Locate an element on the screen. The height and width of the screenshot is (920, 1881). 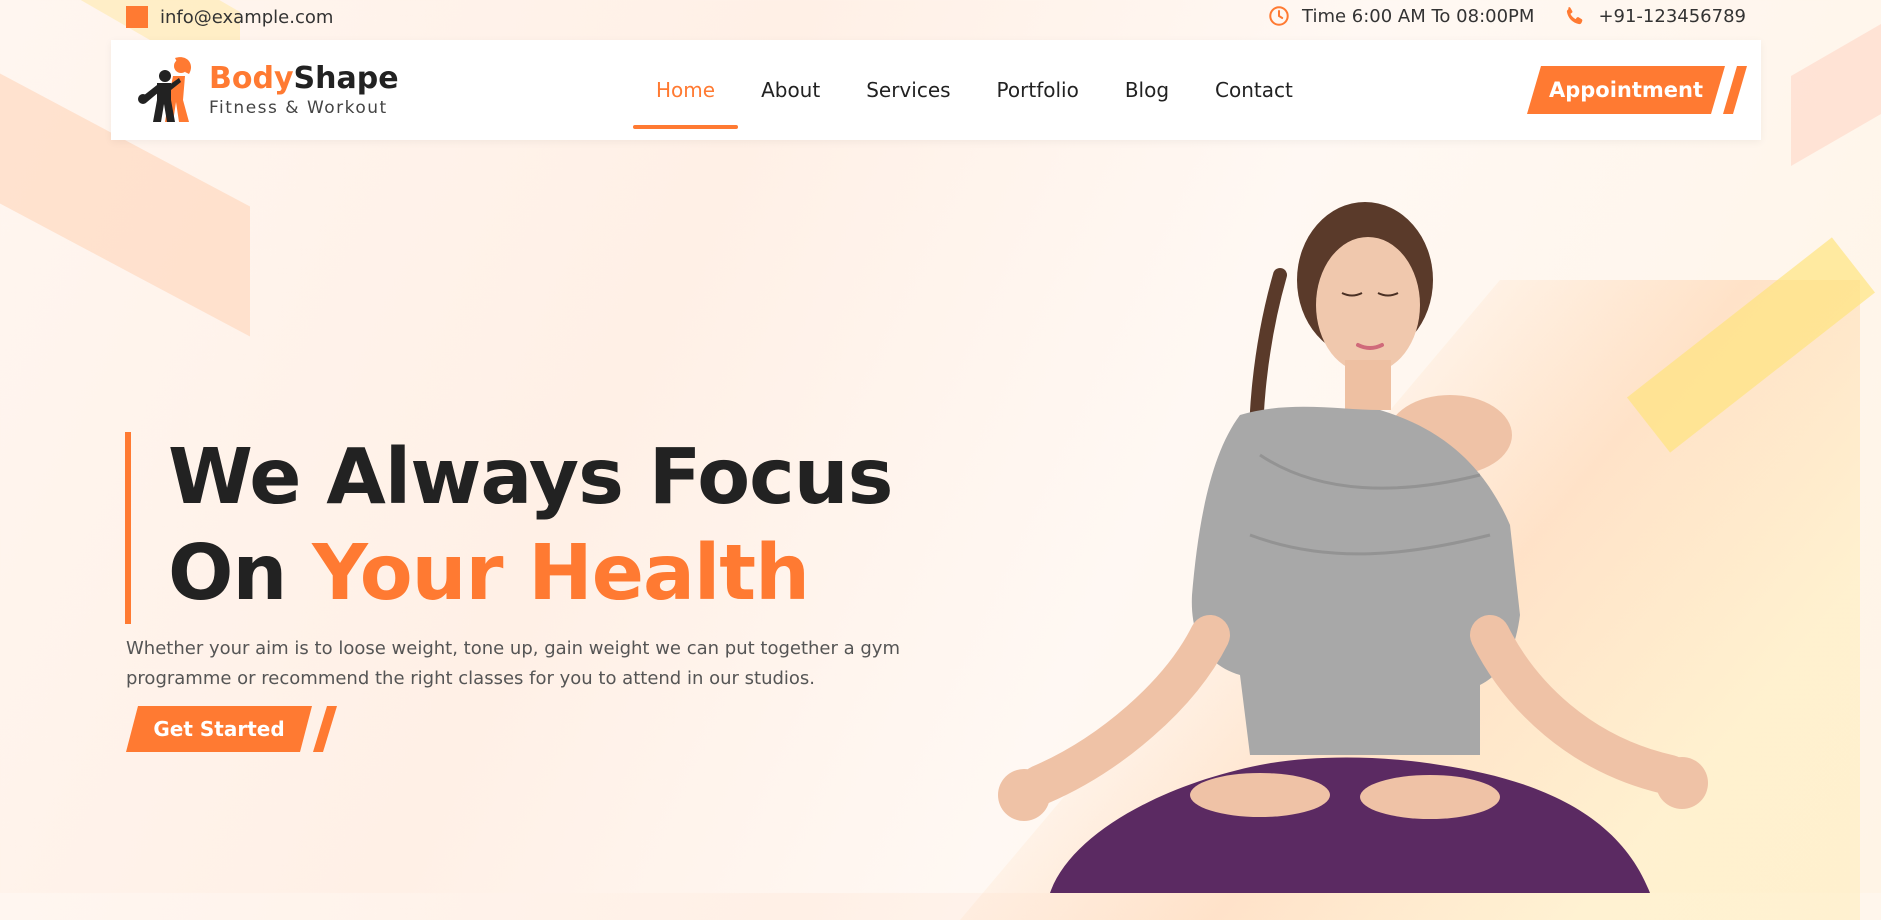
appointment-button: Appointment is located at coordinates (1637, 90).